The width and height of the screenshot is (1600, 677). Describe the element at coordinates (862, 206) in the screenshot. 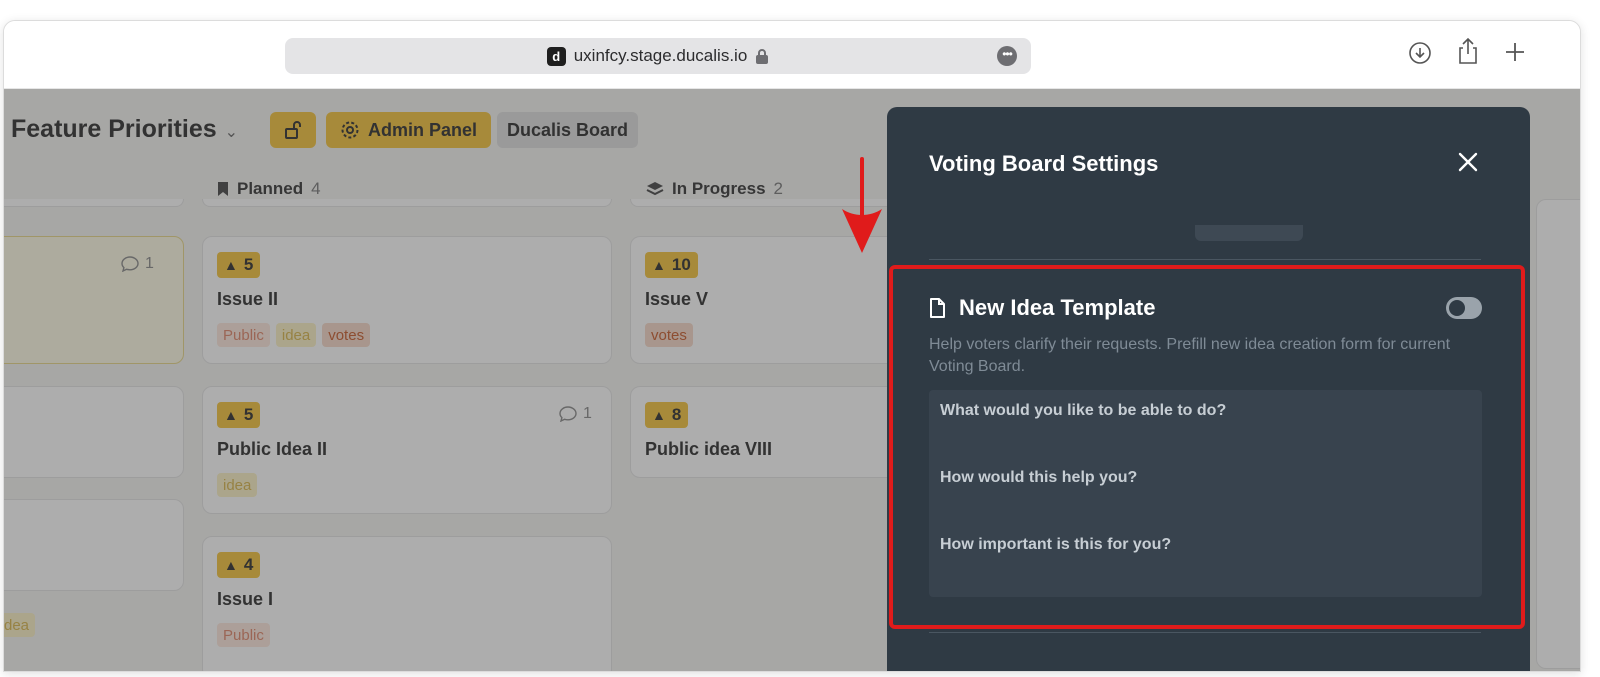

I see `arrow-down-icon` at that location.